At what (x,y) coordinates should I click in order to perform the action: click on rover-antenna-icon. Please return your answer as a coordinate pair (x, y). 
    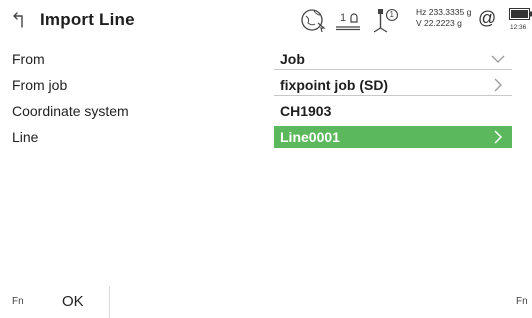
    Looking at the image, I should click on (386, 20).